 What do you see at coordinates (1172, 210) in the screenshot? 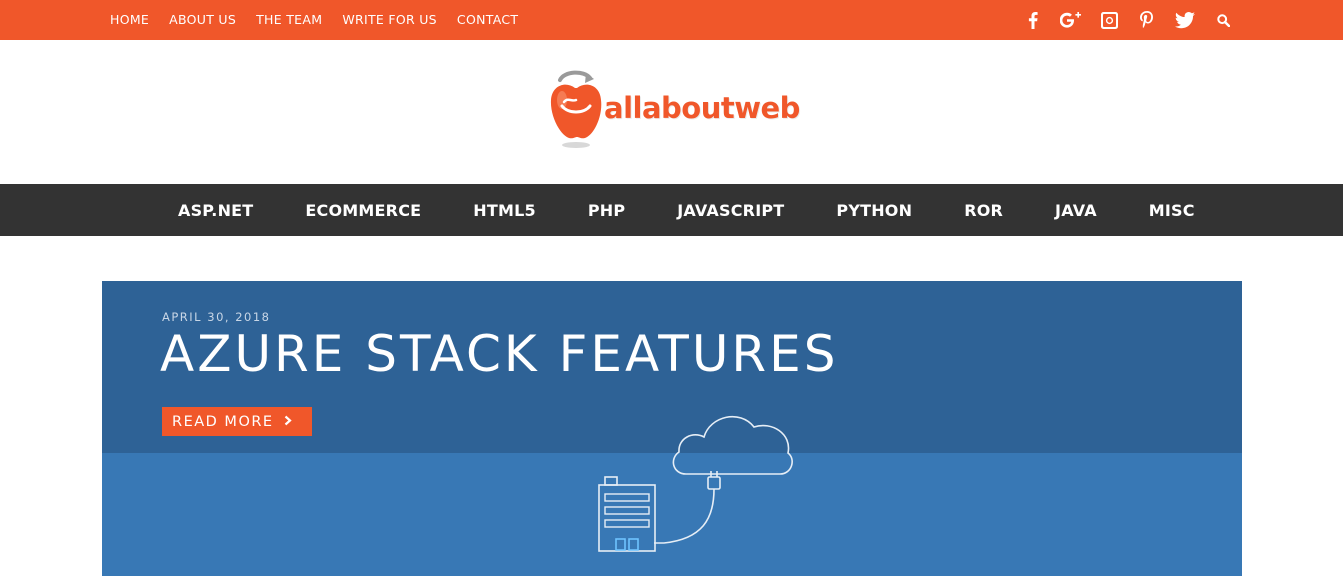
I see `category-misc: MISC` at bounding box center [1172, 210].